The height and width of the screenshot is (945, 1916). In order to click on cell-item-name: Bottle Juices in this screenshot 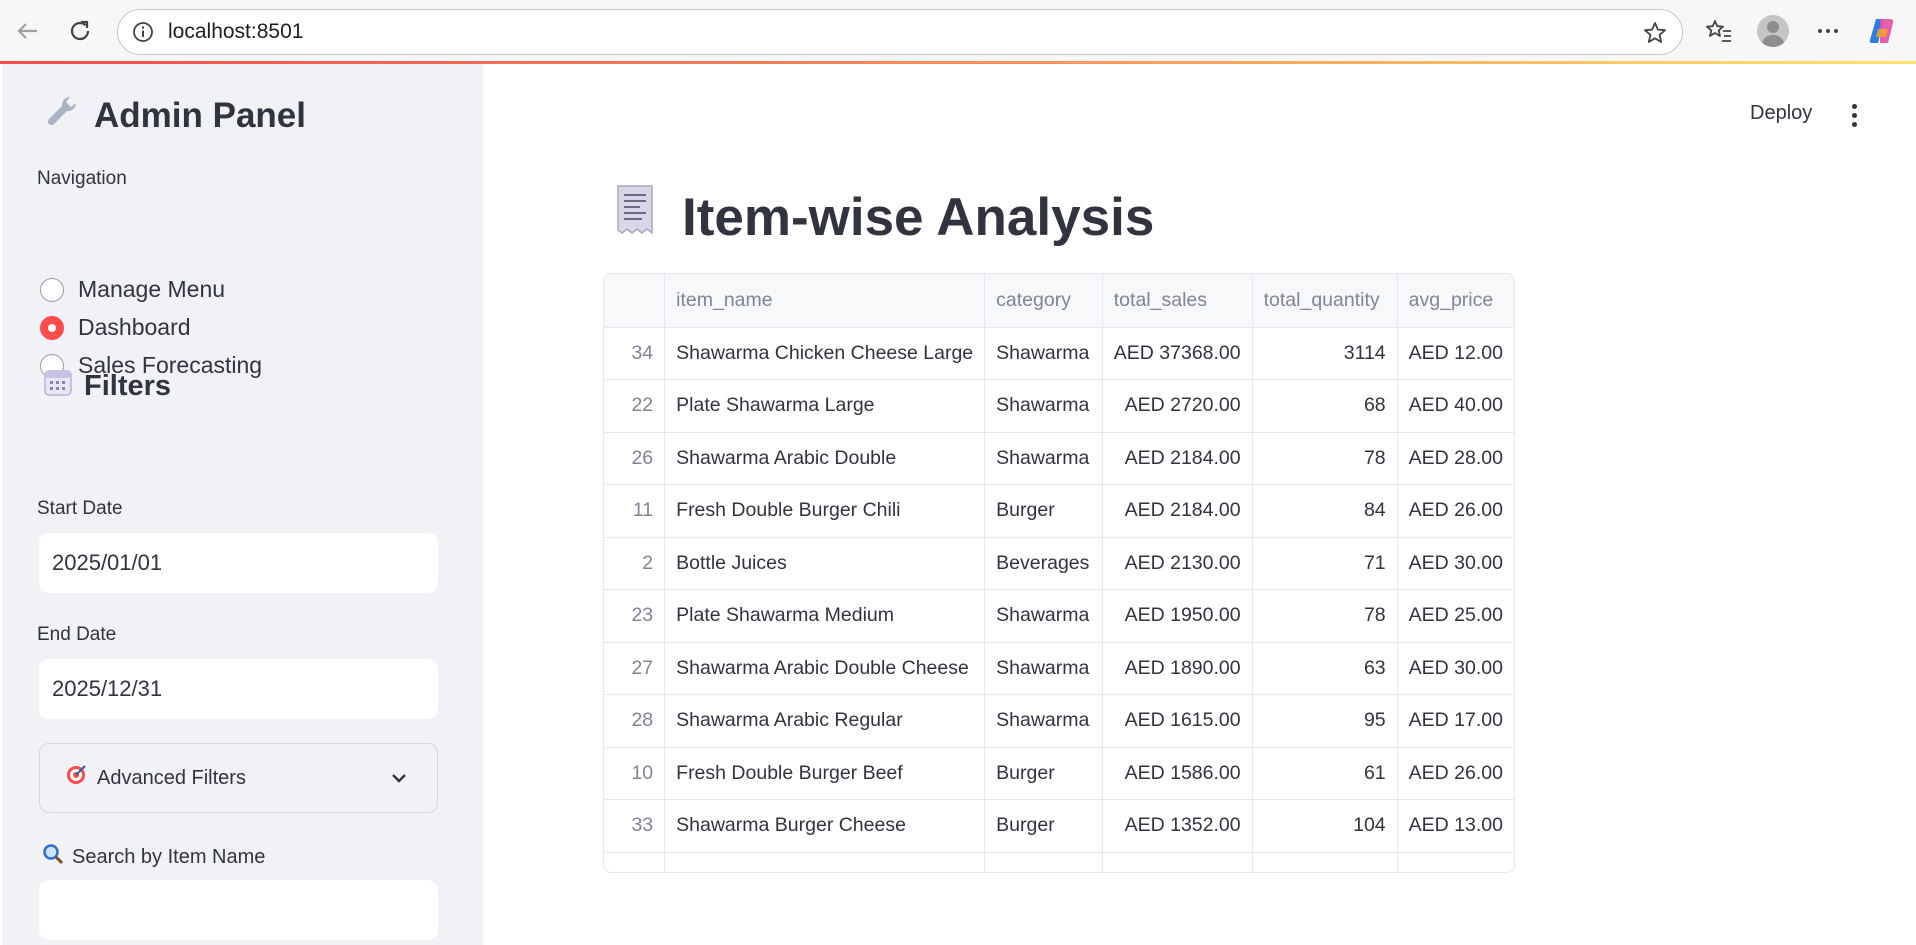, I will do `click(825, 563)`.